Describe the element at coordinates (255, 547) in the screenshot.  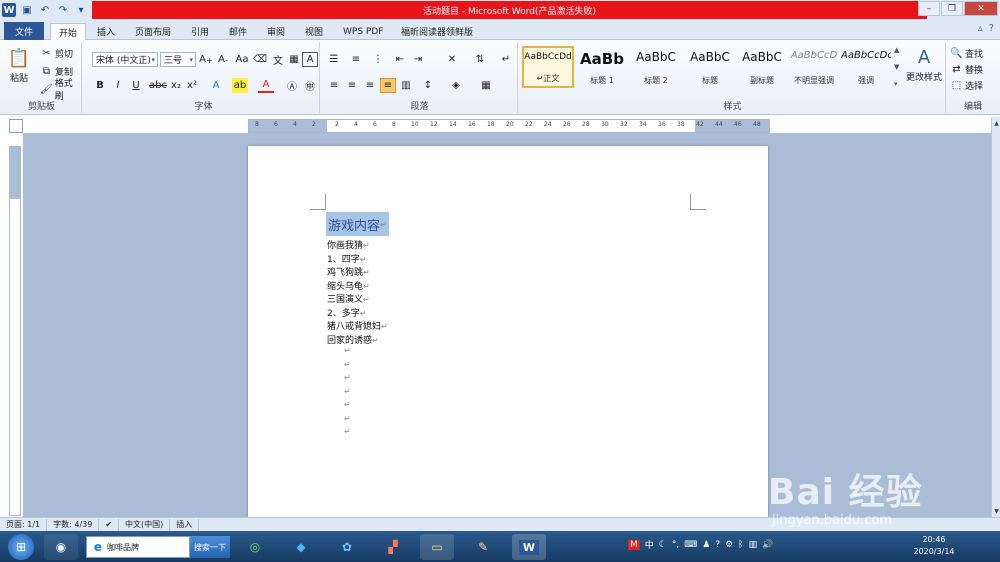
I see `app-green-icon: ◎` at that location.